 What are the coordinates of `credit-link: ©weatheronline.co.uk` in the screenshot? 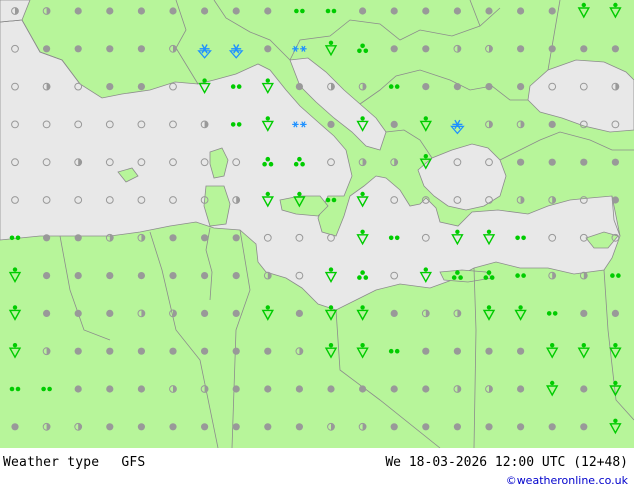 It's located at (567, 480).